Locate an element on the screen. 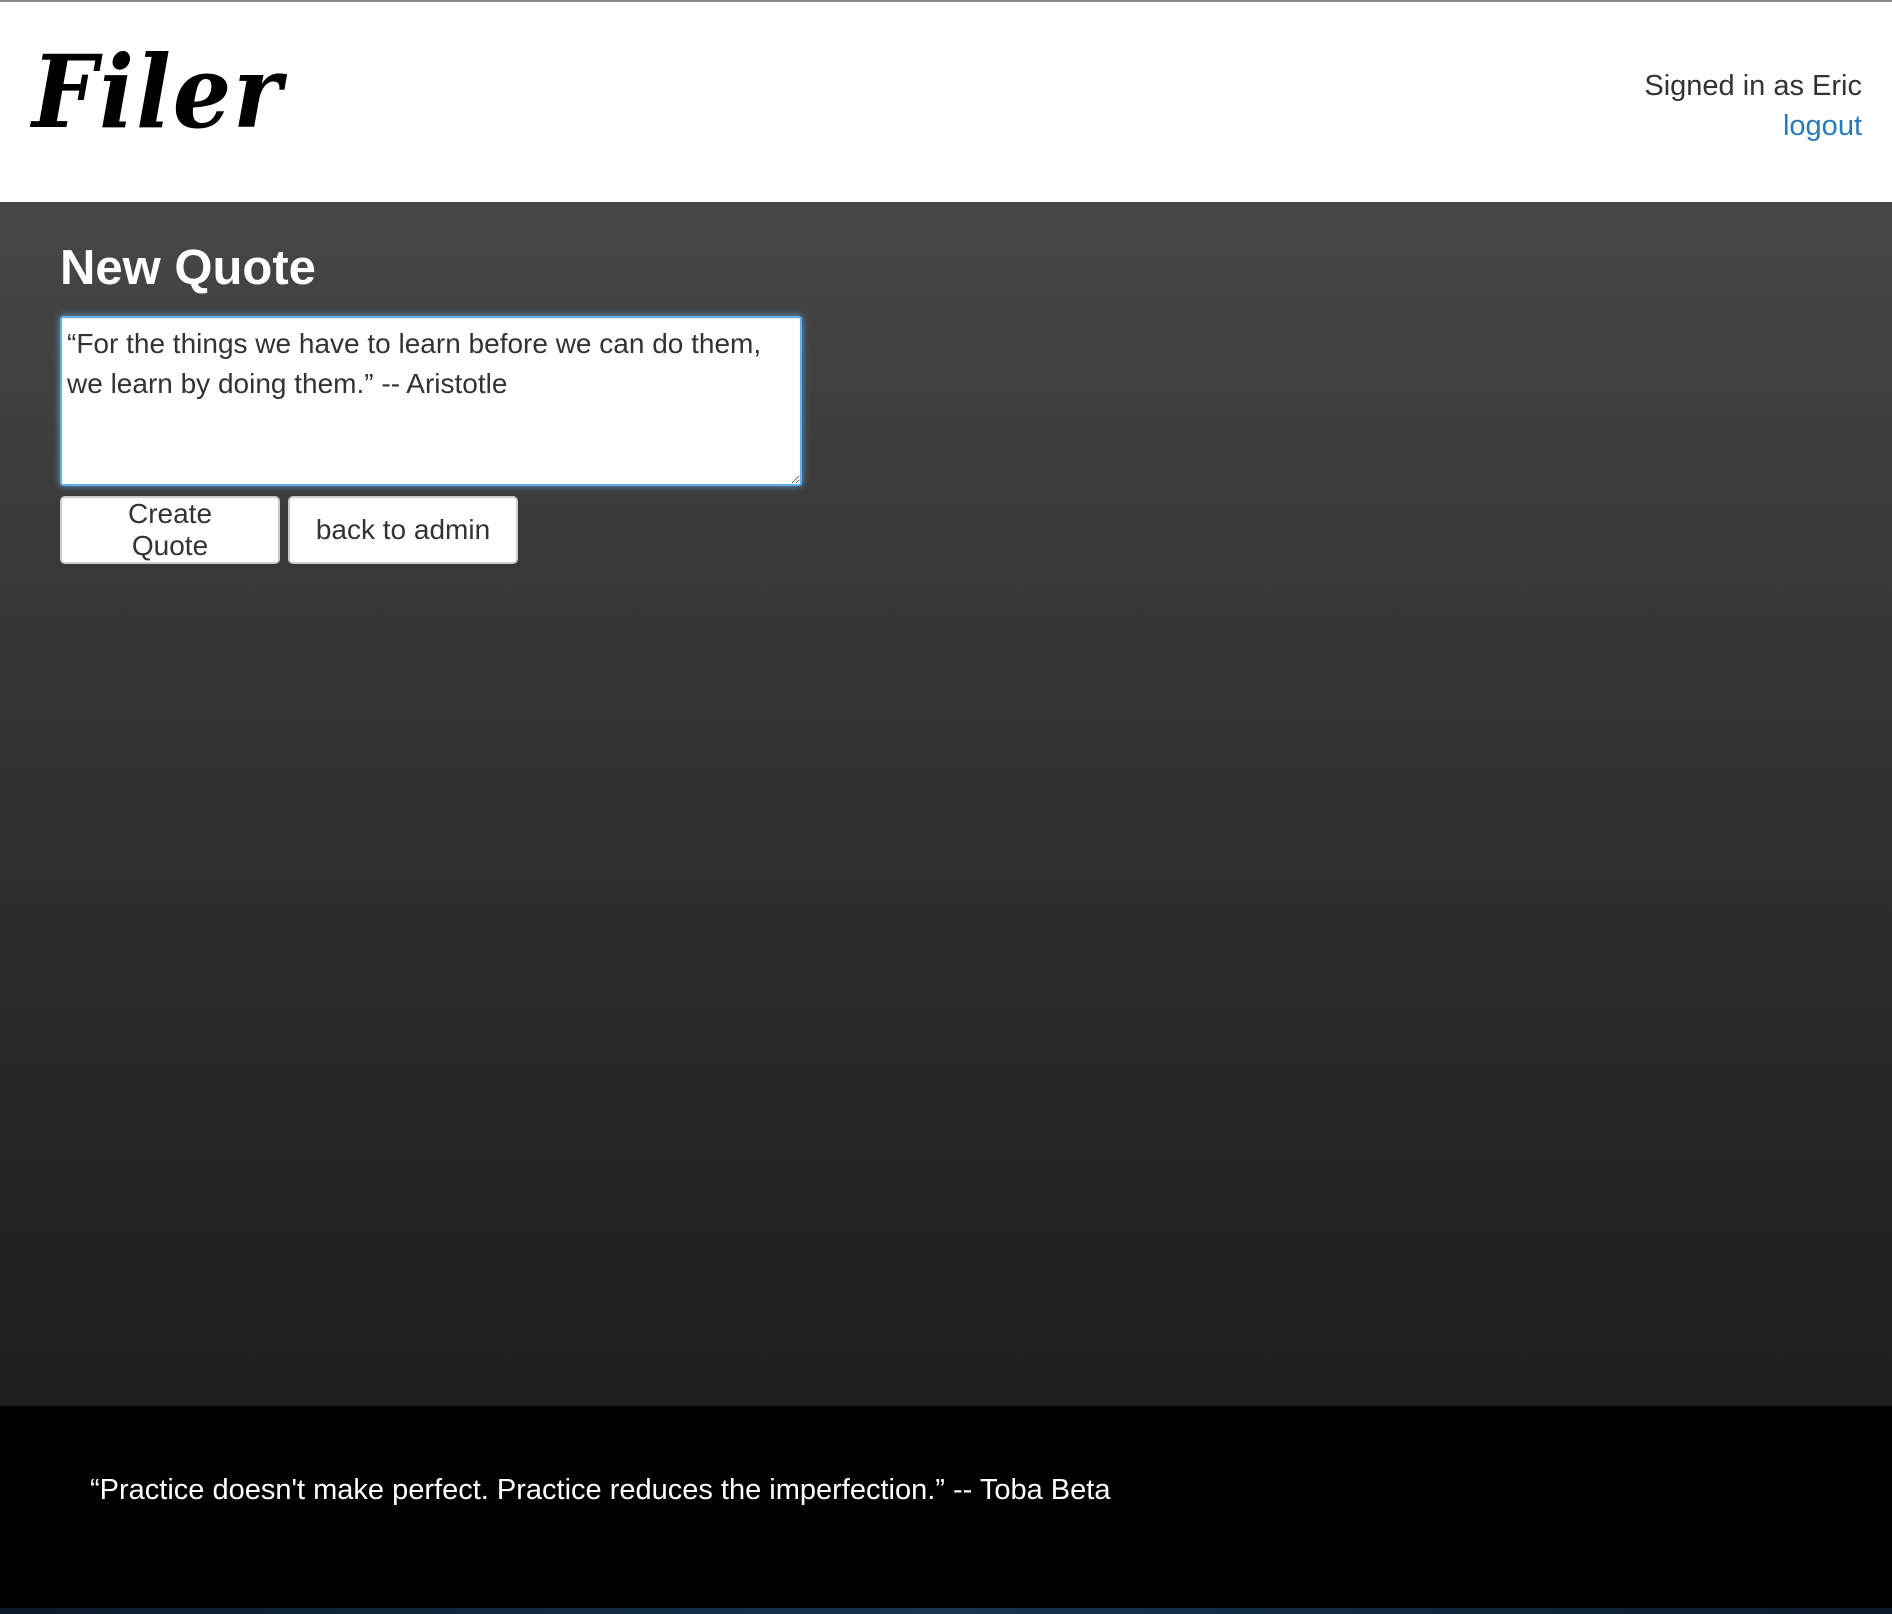 This screenshot has width=1892, height=1614. site-logo: Filer is located at coordinates (157, 92).